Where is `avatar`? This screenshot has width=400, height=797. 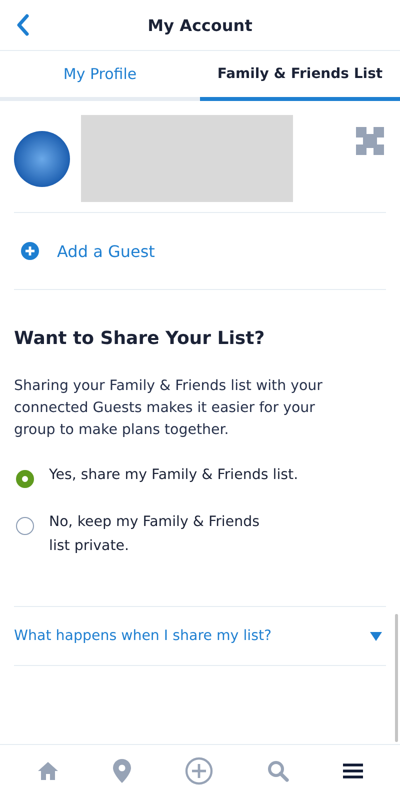 avatar is located at coordinates (42, 158).